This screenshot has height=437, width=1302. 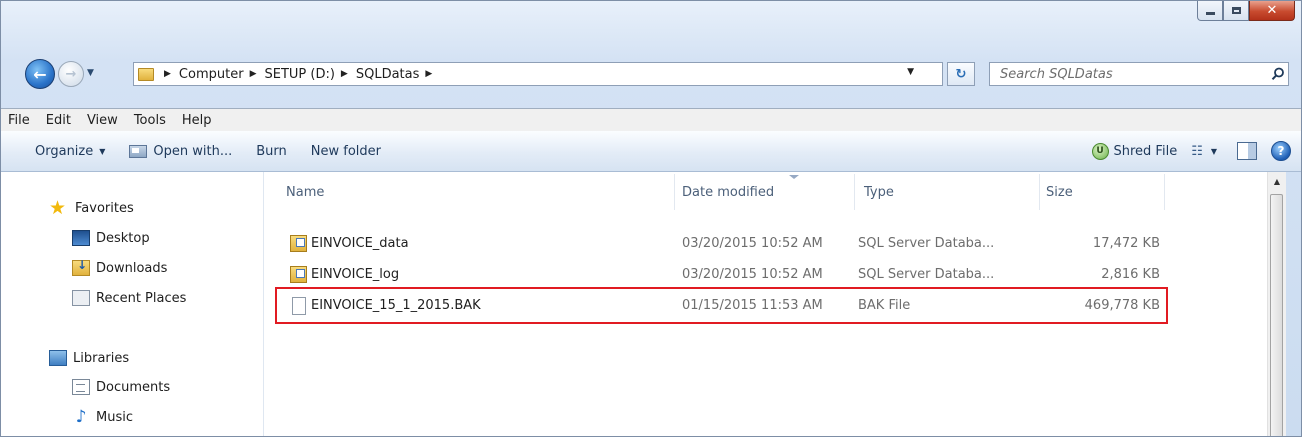 What do you see at coordinates (123, 238) in the screenshot?
I see `nav-desktop-label: Desktop` at bounding box center [123, 238].